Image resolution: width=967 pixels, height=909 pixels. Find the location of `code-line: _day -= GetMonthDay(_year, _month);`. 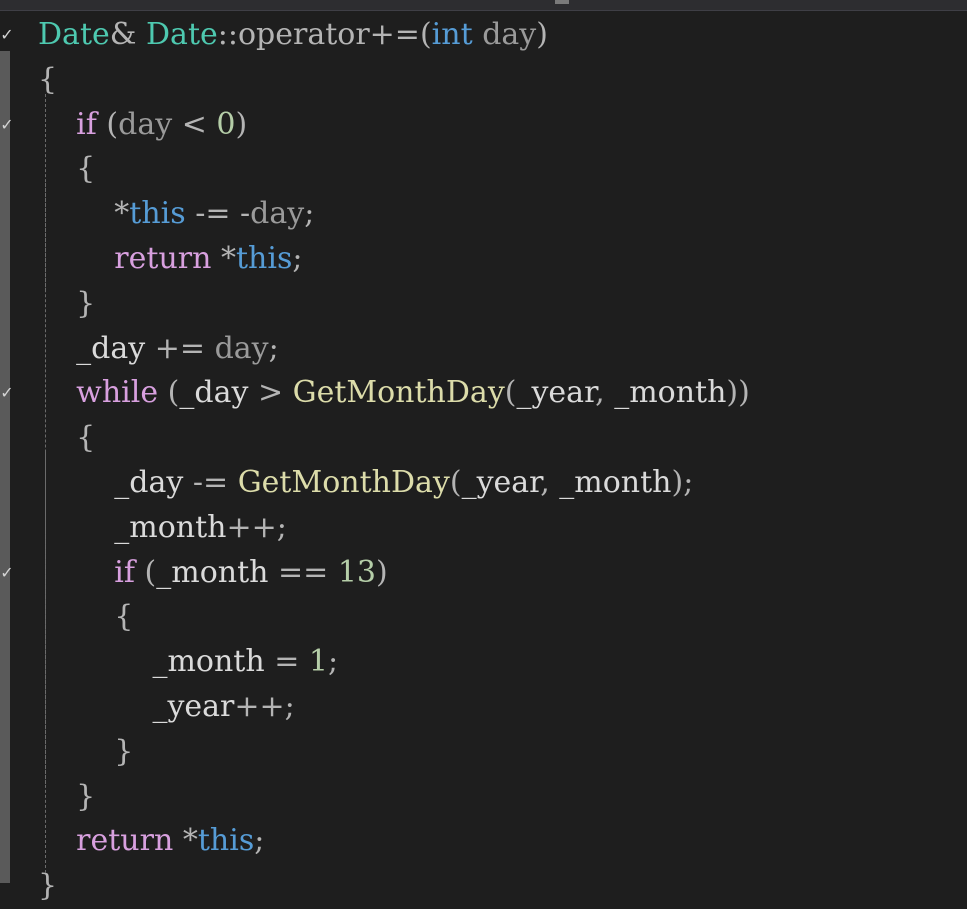

code-line: _day -= GetMonthDay(_year, _month); is located at coordinates (502, 483).